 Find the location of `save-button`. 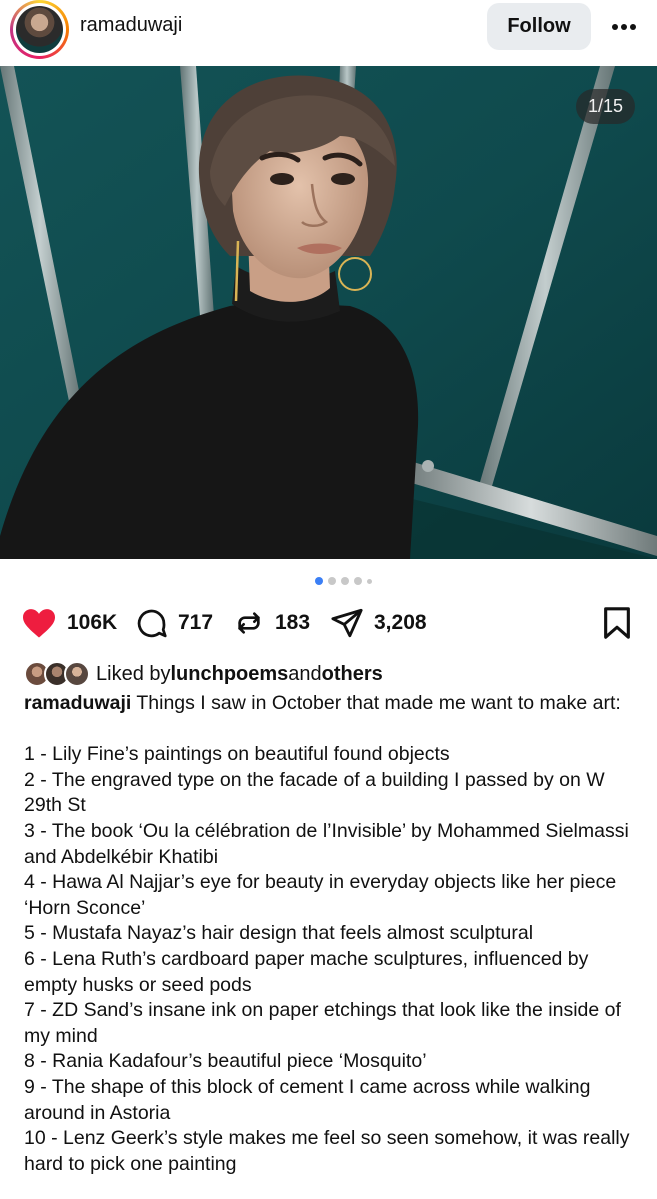

save-button is located at coordinates (617, 623).